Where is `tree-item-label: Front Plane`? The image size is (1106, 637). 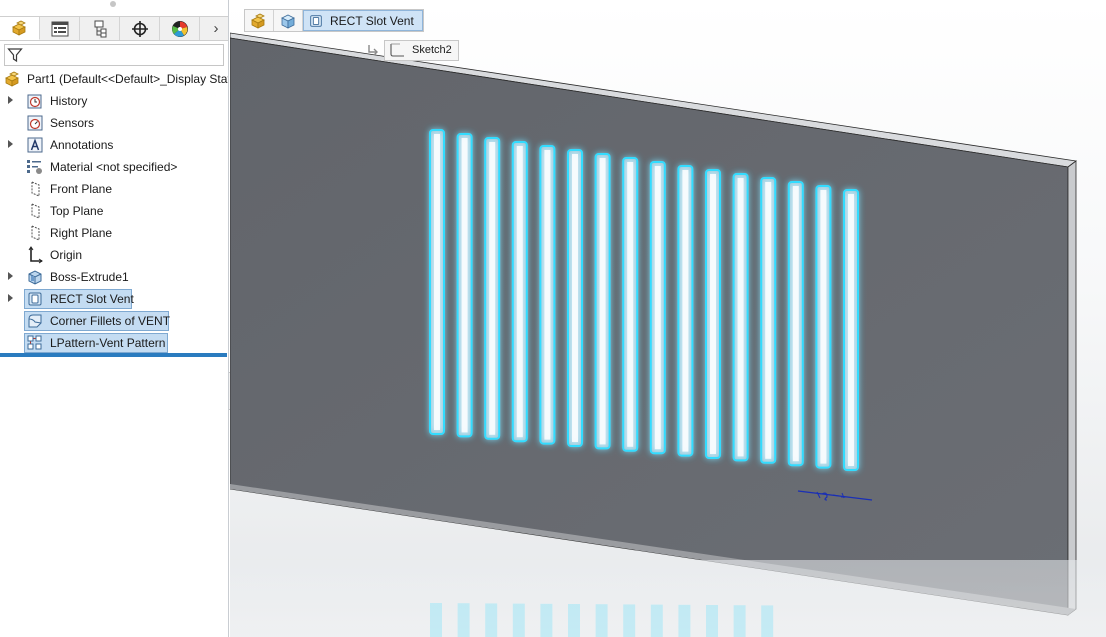 tree-item-label: Front Plane is located at coordinates (81, 189).